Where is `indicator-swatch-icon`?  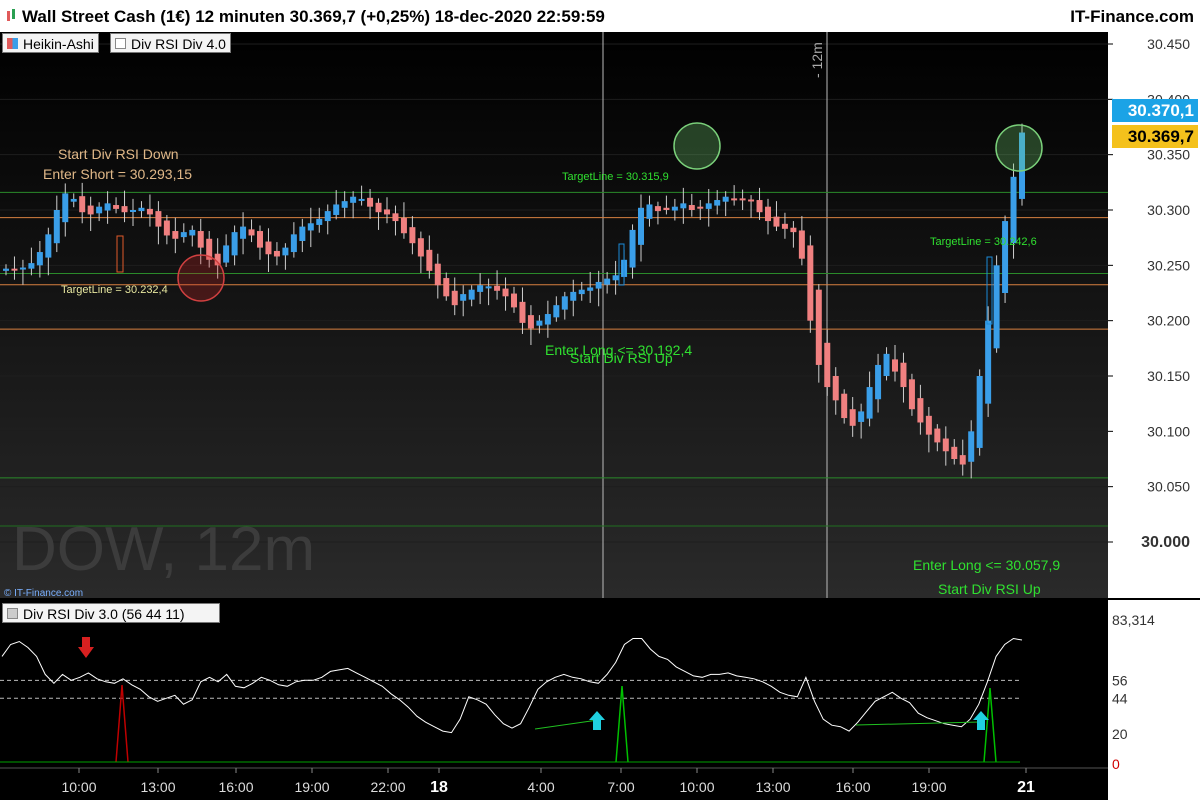 indicator-swatch-icon is located at coordinates (120, 43).